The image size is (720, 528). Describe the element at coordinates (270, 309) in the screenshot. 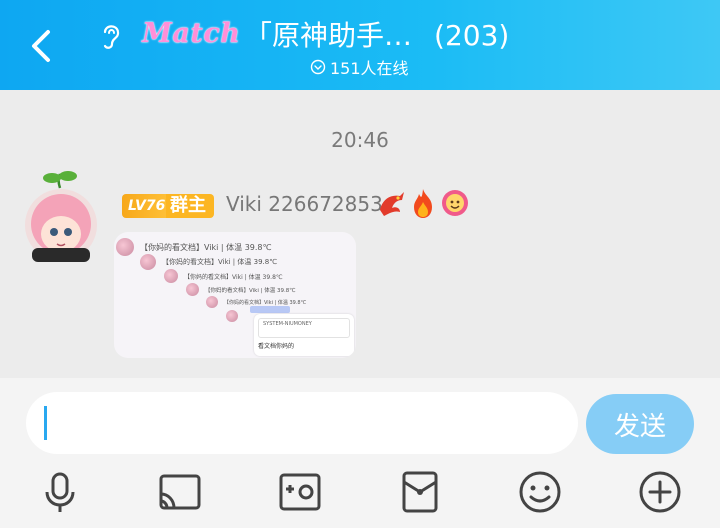

I see `image-tag` at that location.